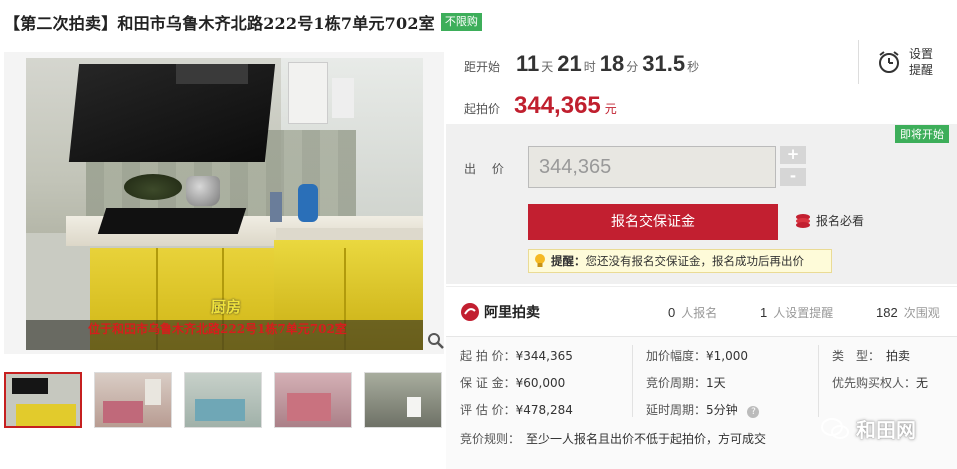 The width and height of the screenshot is (957, 469). What do you see at coordinates (516, 410) in the screenshot?
I see `detail-appraisal: 评 估 价：¥478,284` at bounding box center [516, 410].